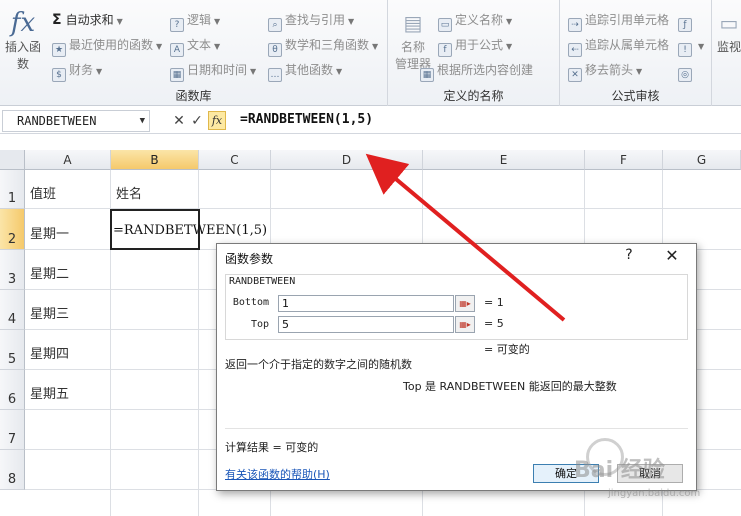 The height and width of the screenshot is (516, 741). I want to click on watermark: Bai 经验, so click(619, 470).